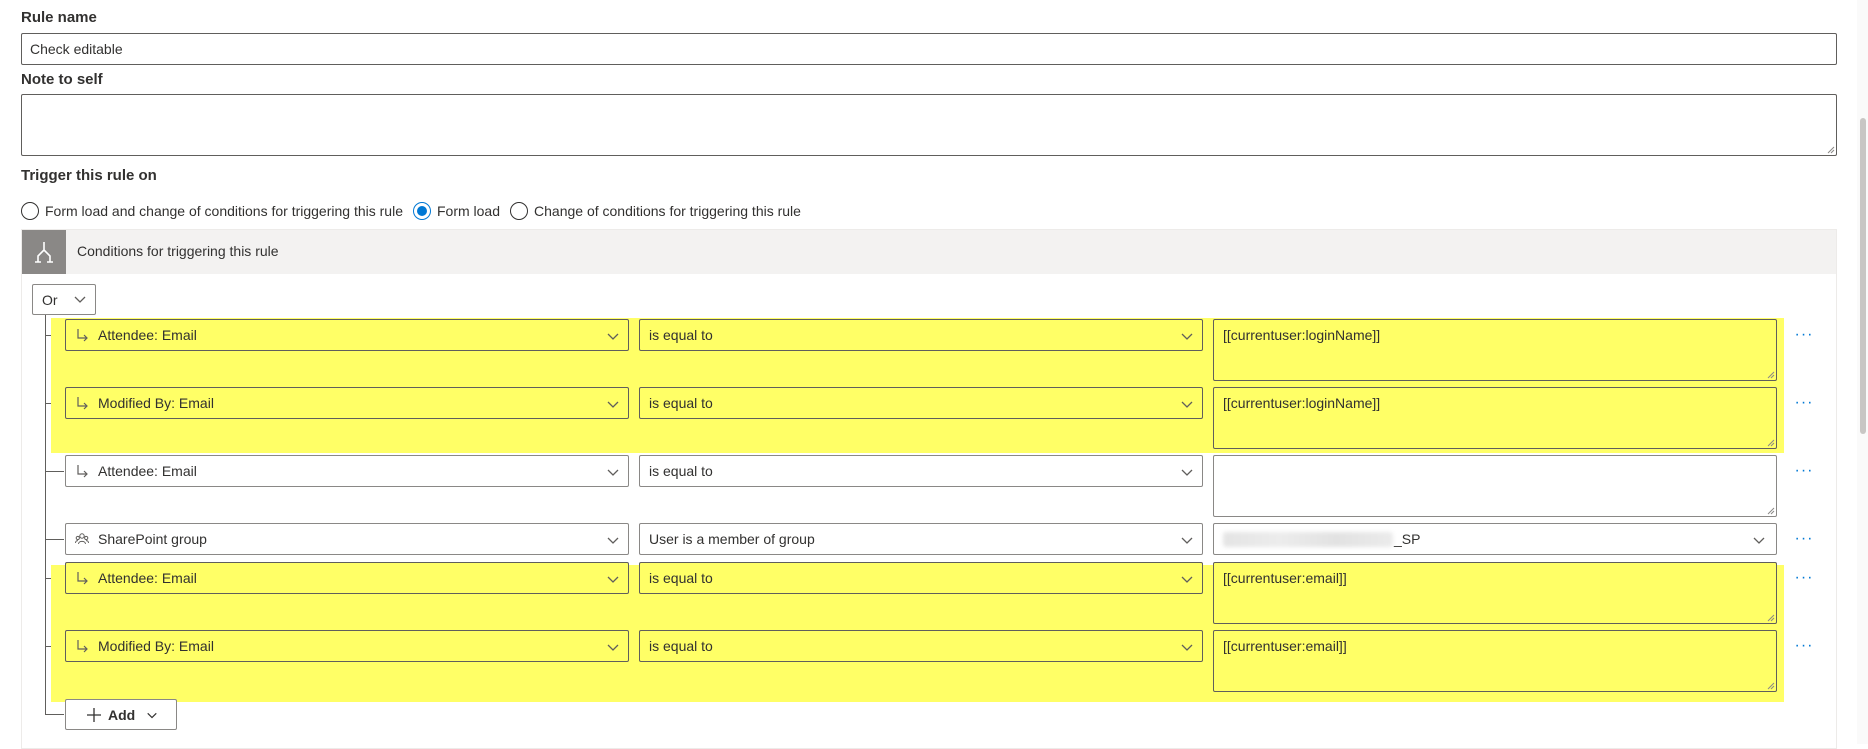 This screenshot has width=1868, height=749. What do you see at coordinates (732, 539) in the screenshot?
I see `comparison-value: User is a member of group` at bounding box center [732, 539].